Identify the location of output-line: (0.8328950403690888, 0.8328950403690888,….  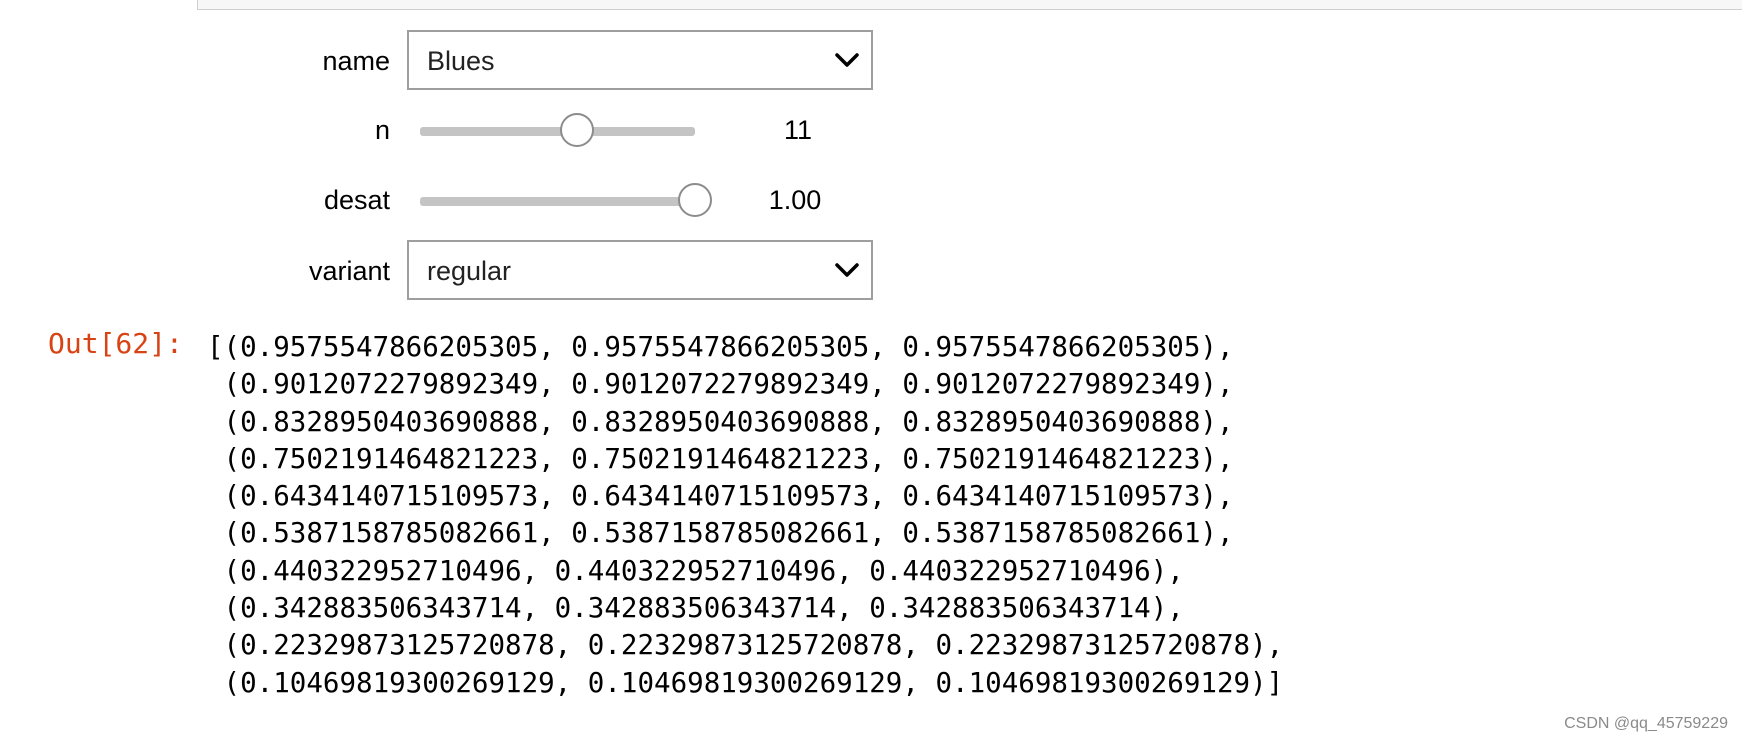
(728, 421).